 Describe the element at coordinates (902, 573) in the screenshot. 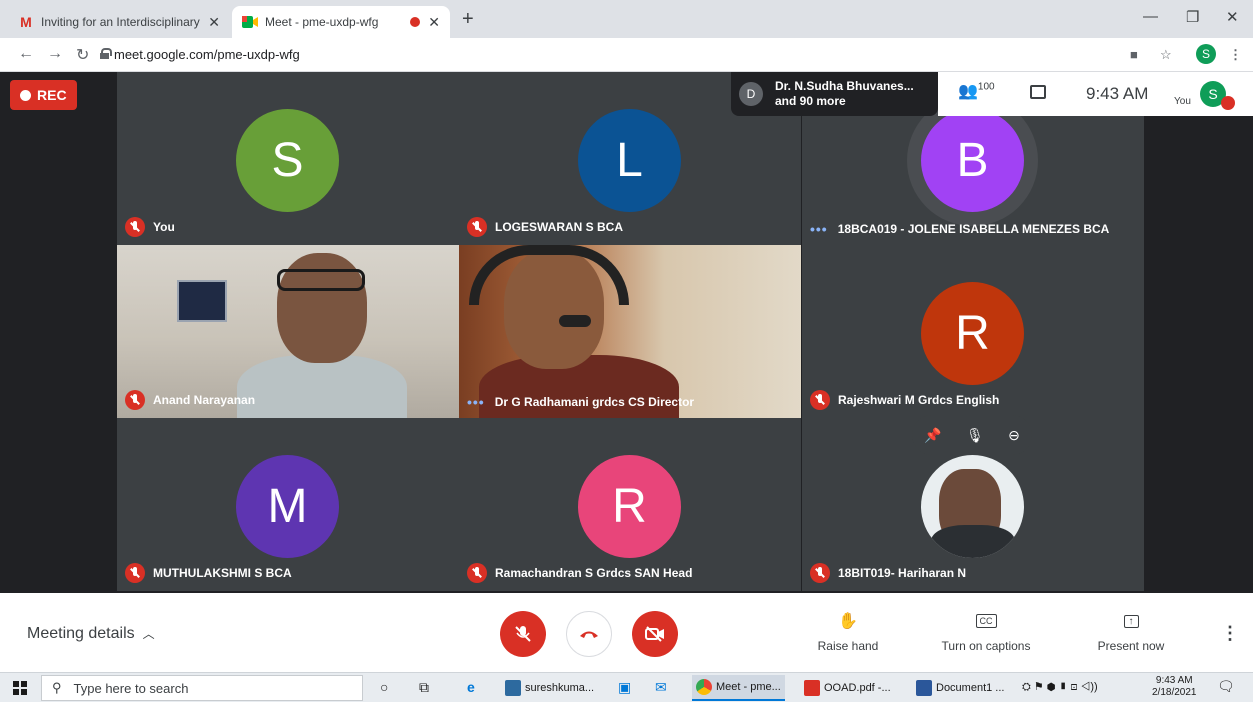

I see `participant-name: 18BIT019- Hariharan N` at that location.